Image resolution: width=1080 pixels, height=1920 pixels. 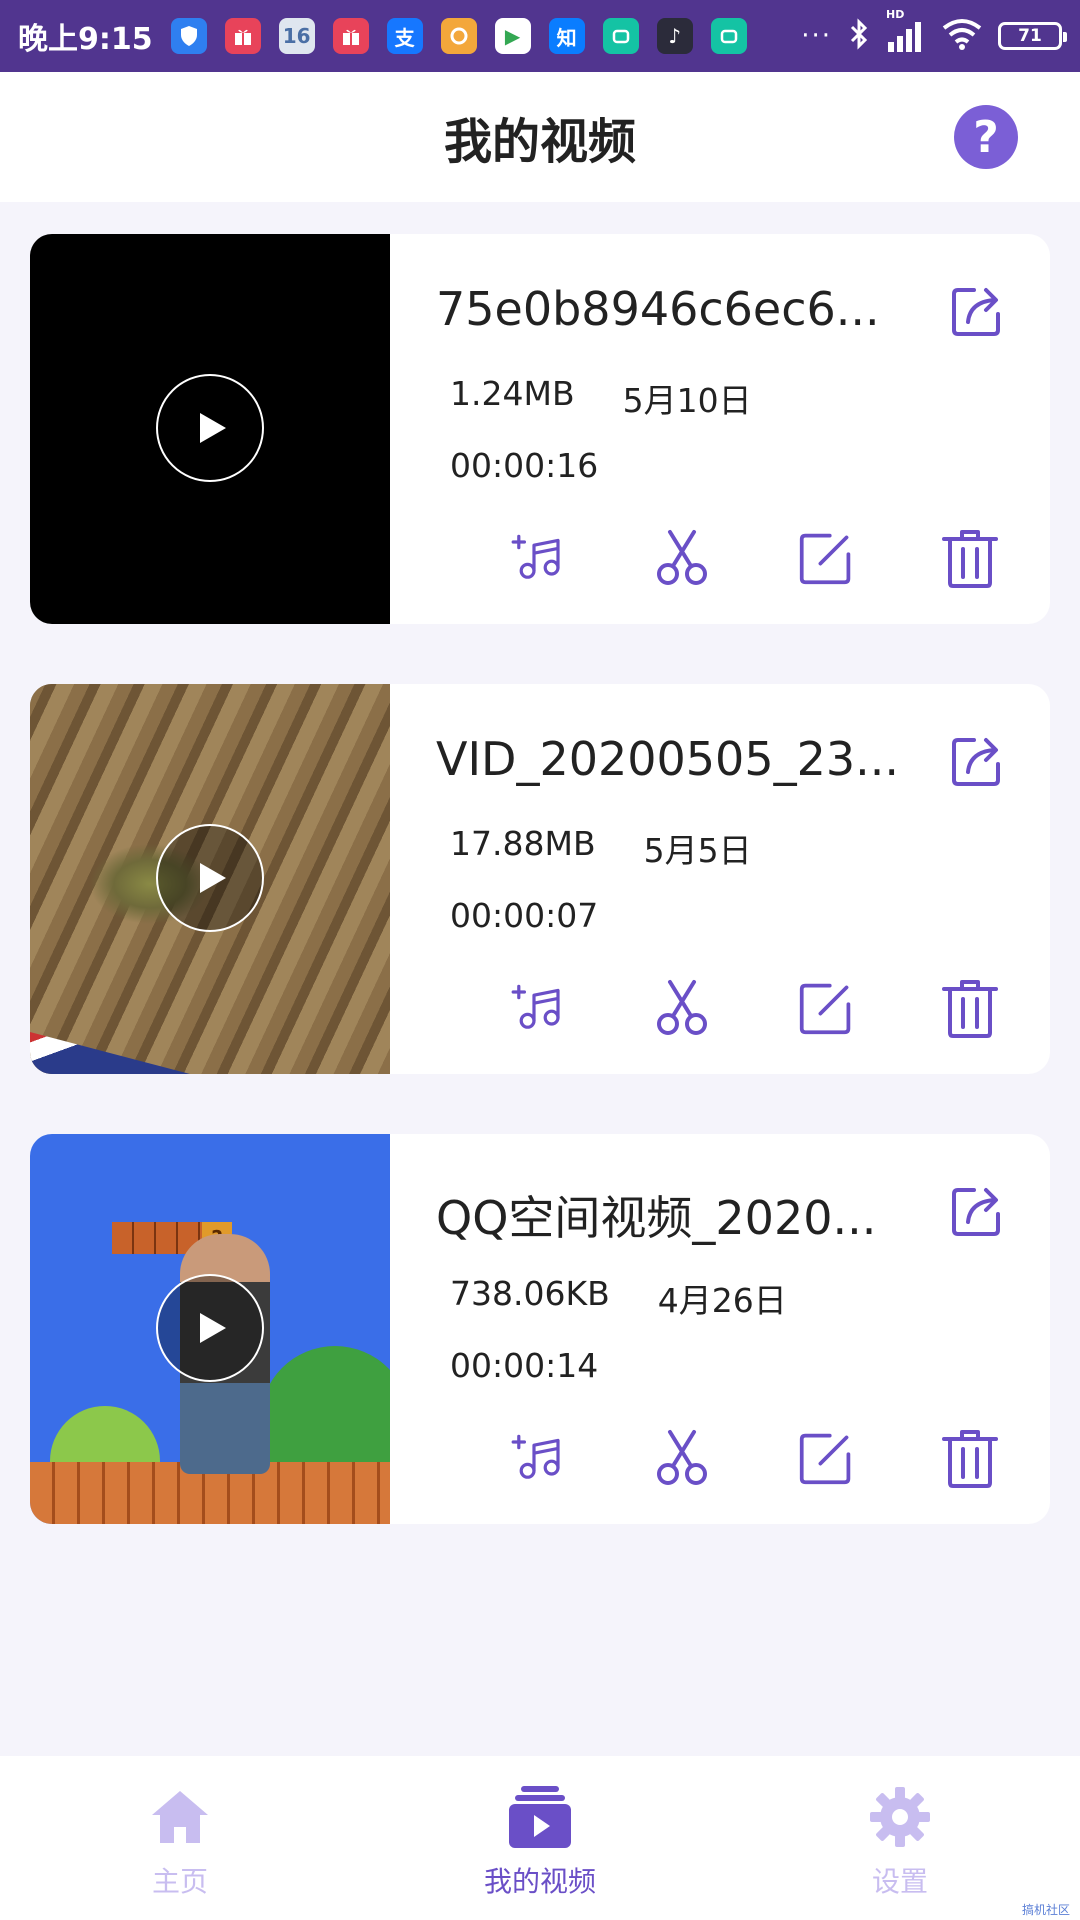 I want to click on green-app-icon, so click(x=620, y=36).